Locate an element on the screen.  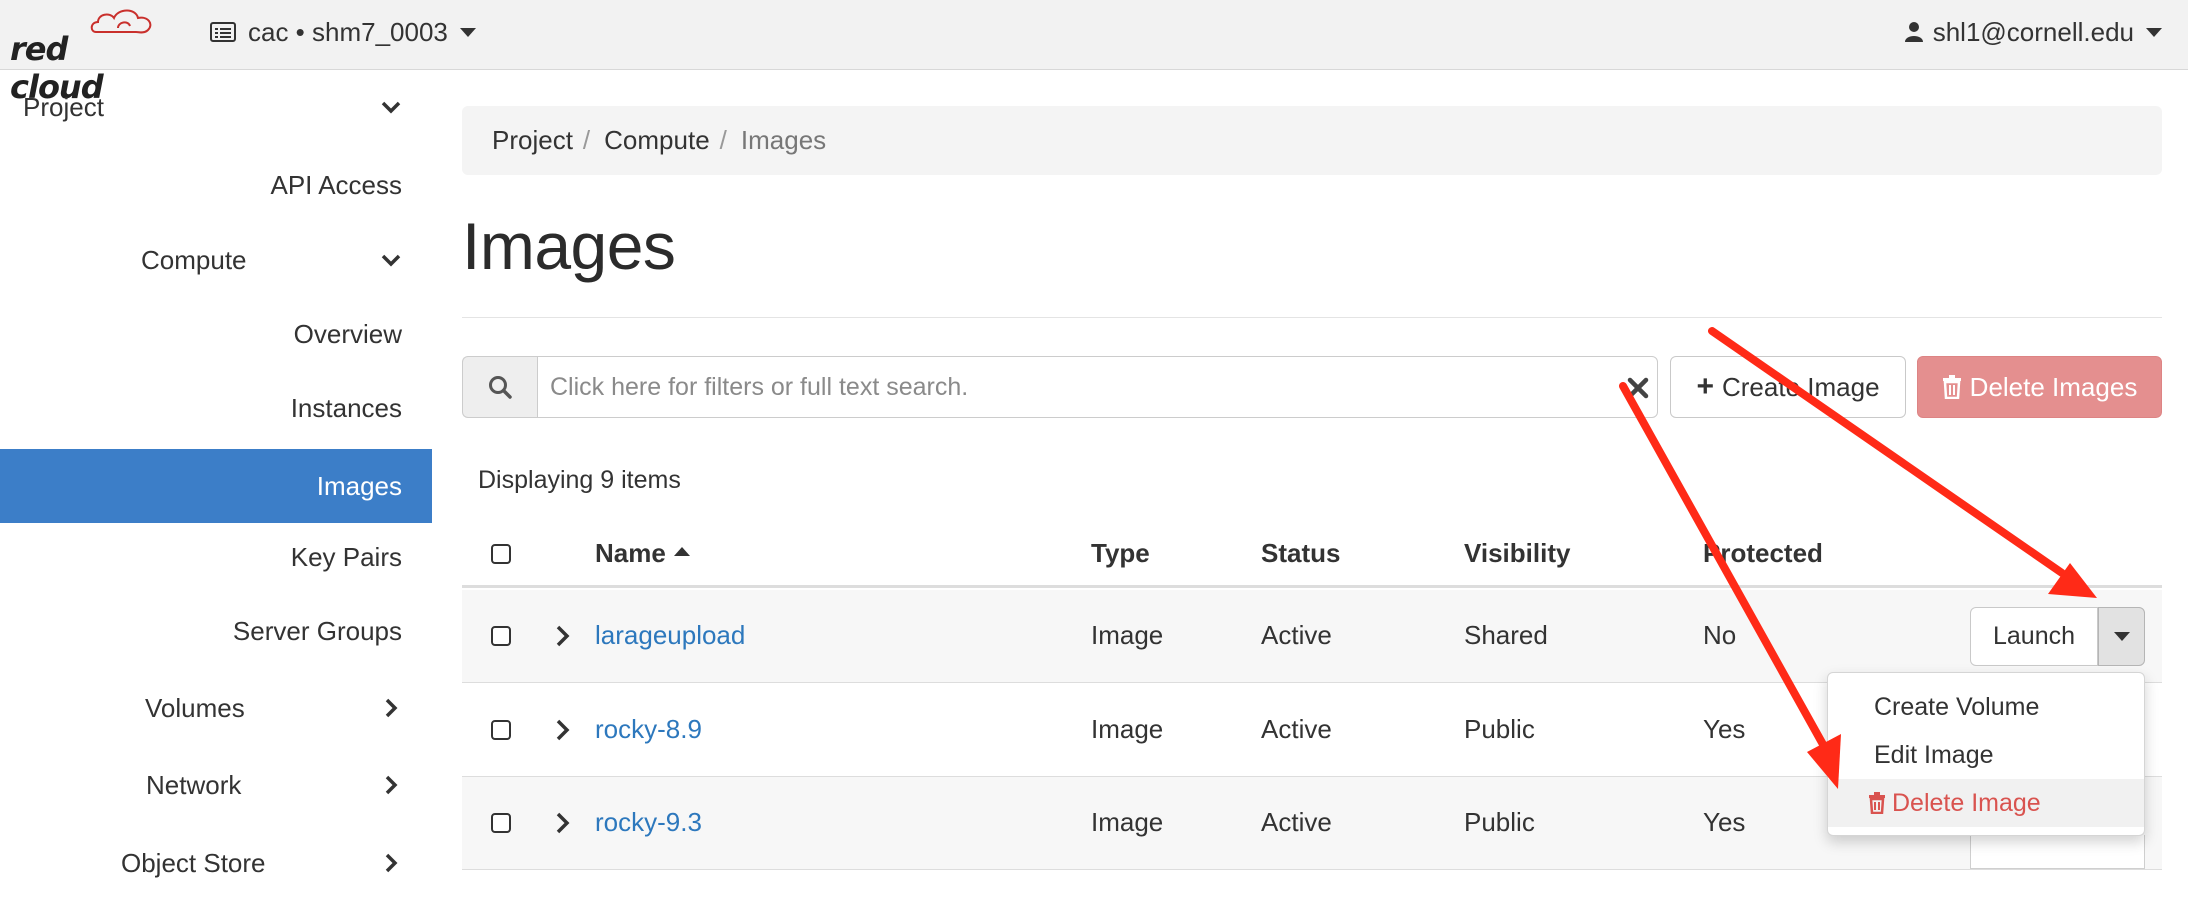
menu-item-label: Create Volume is located at coordinates (1957, 706).